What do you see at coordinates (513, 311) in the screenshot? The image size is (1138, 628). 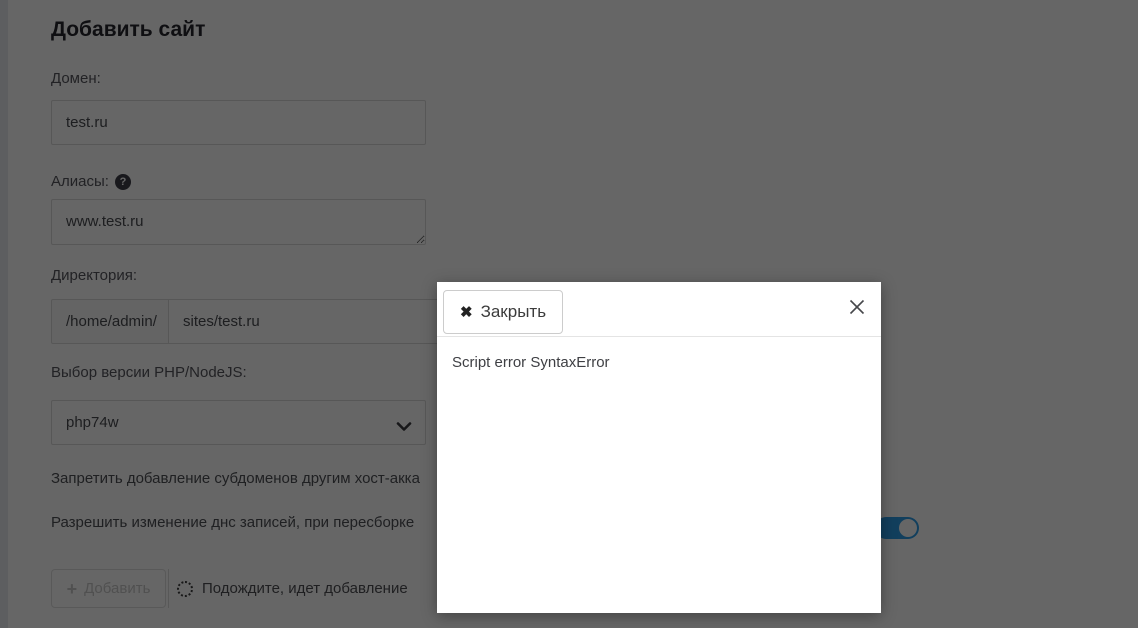 I see `modal-close-button-label: Закрыть` at bounding box center [513, 311].